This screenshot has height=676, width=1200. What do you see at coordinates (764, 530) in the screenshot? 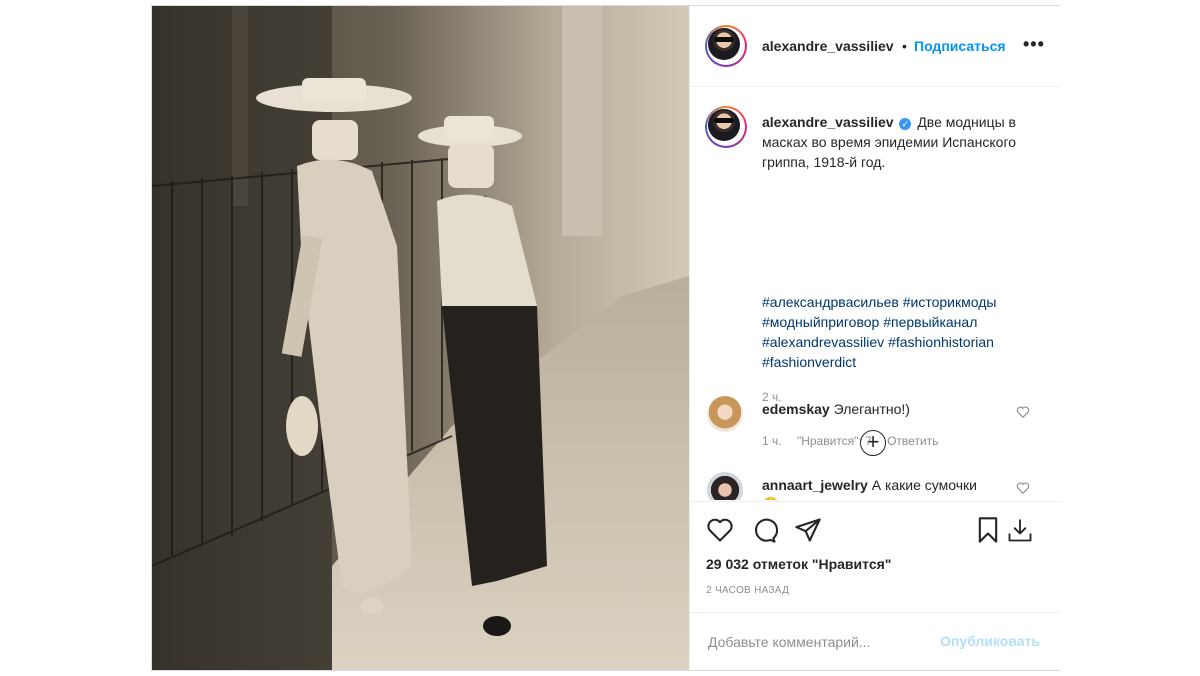
I see `comment-bubble-icon` at bounding box center [764, 530].